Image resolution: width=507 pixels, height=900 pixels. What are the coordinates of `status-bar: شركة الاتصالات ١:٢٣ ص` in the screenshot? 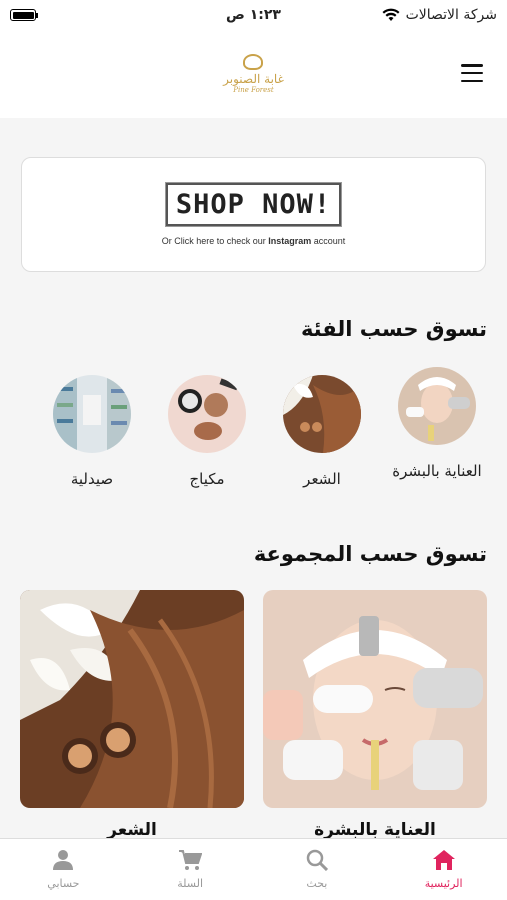 It's located at (253, 15).